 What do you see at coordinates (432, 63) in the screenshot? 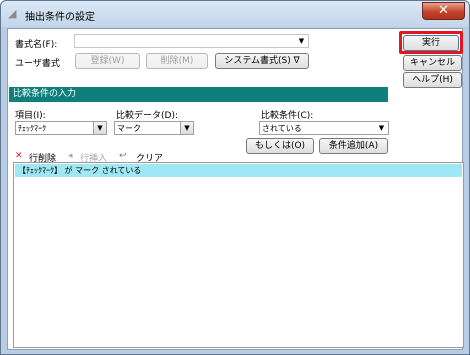
I see `cancel-button: キャンセル` at bounding box center [432, 63].